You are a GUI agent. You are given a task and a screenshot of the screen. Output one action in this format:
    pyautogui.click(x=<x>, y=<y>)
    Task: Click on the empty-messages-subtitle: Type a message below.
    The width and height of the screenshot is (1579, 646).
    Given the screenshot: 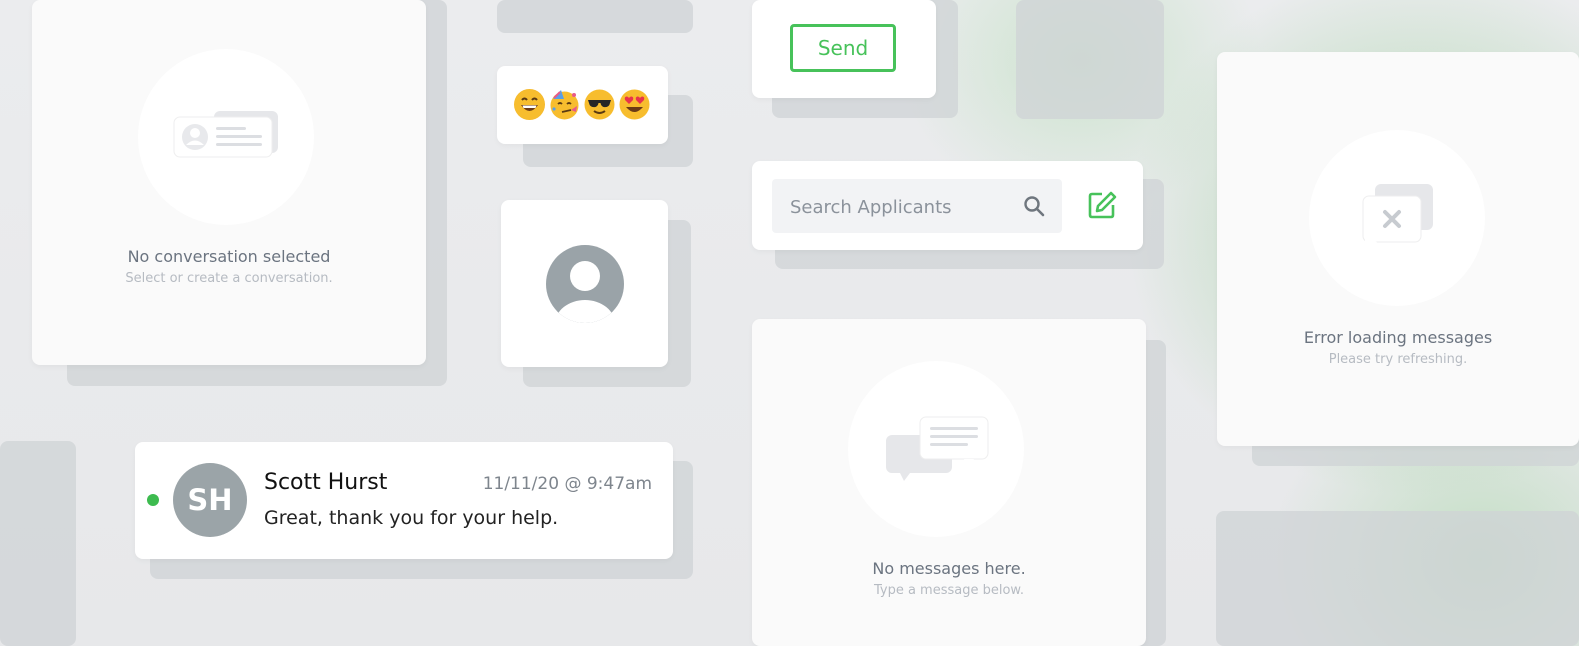 What is the action you would take?
    pyautogui.click(x=949, y=590)
    